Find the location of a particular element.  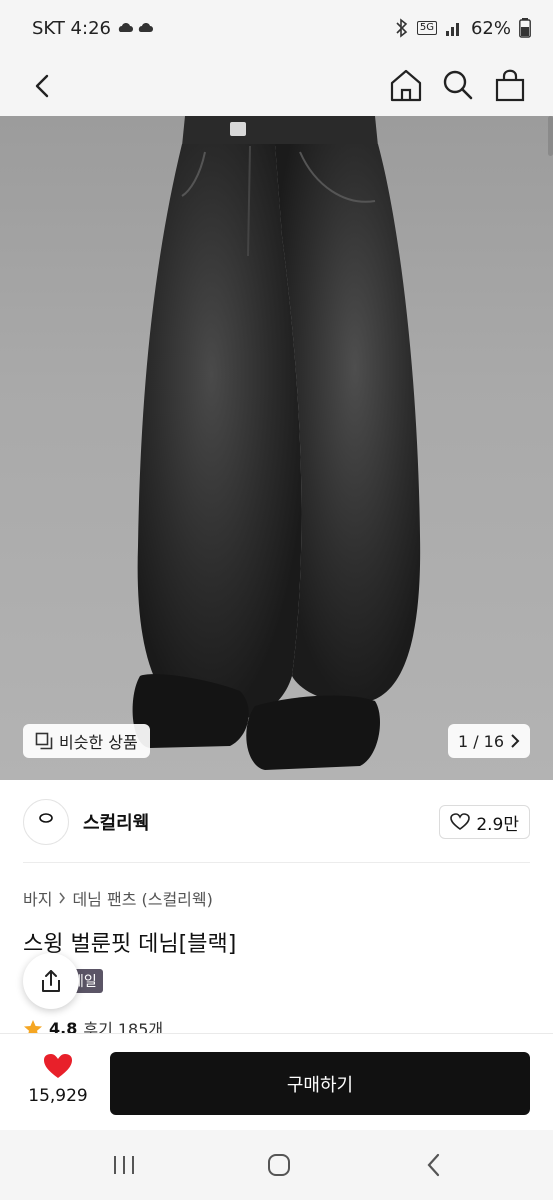

search-button is located at coordinates (458, 84).